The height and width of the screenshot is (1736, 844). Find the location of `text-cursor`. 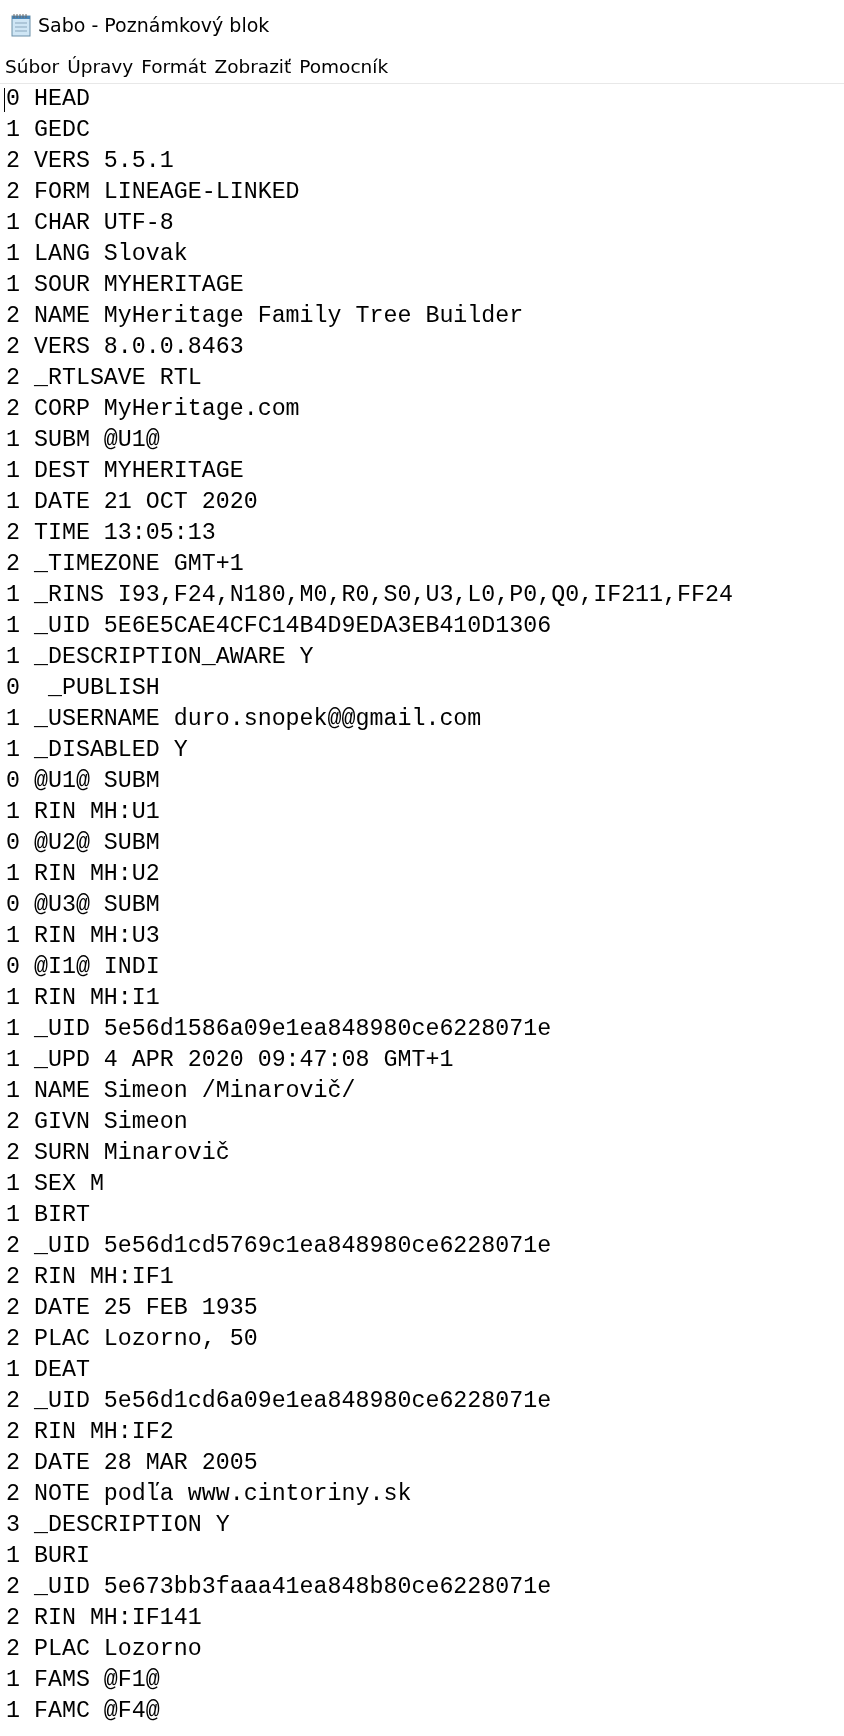

text-cursor is located at coordinates (4, 100).